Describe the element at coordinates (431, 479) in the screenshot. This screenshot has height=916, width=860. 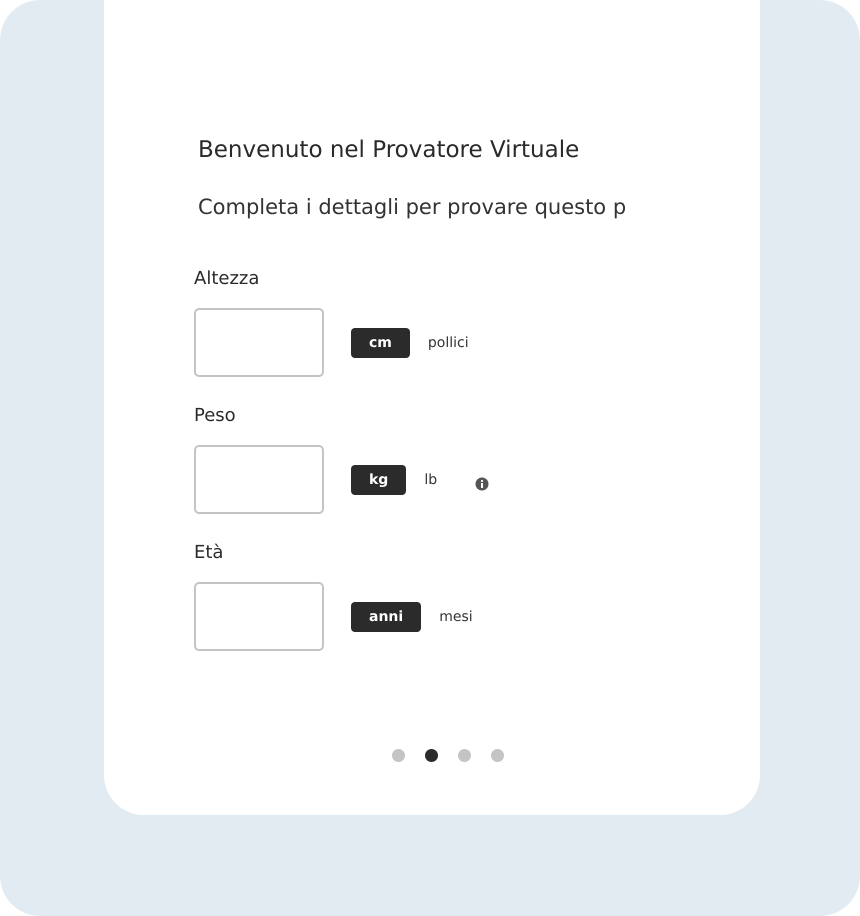
I see `unit-toggle: lb` at that location.